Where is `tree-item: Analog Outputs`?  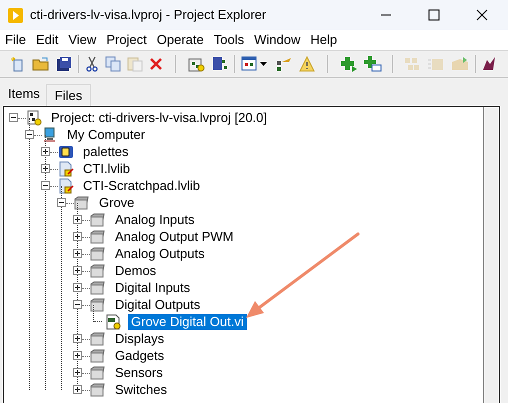 tree-item: Analog Outputs is located at coordinates (160, 254).